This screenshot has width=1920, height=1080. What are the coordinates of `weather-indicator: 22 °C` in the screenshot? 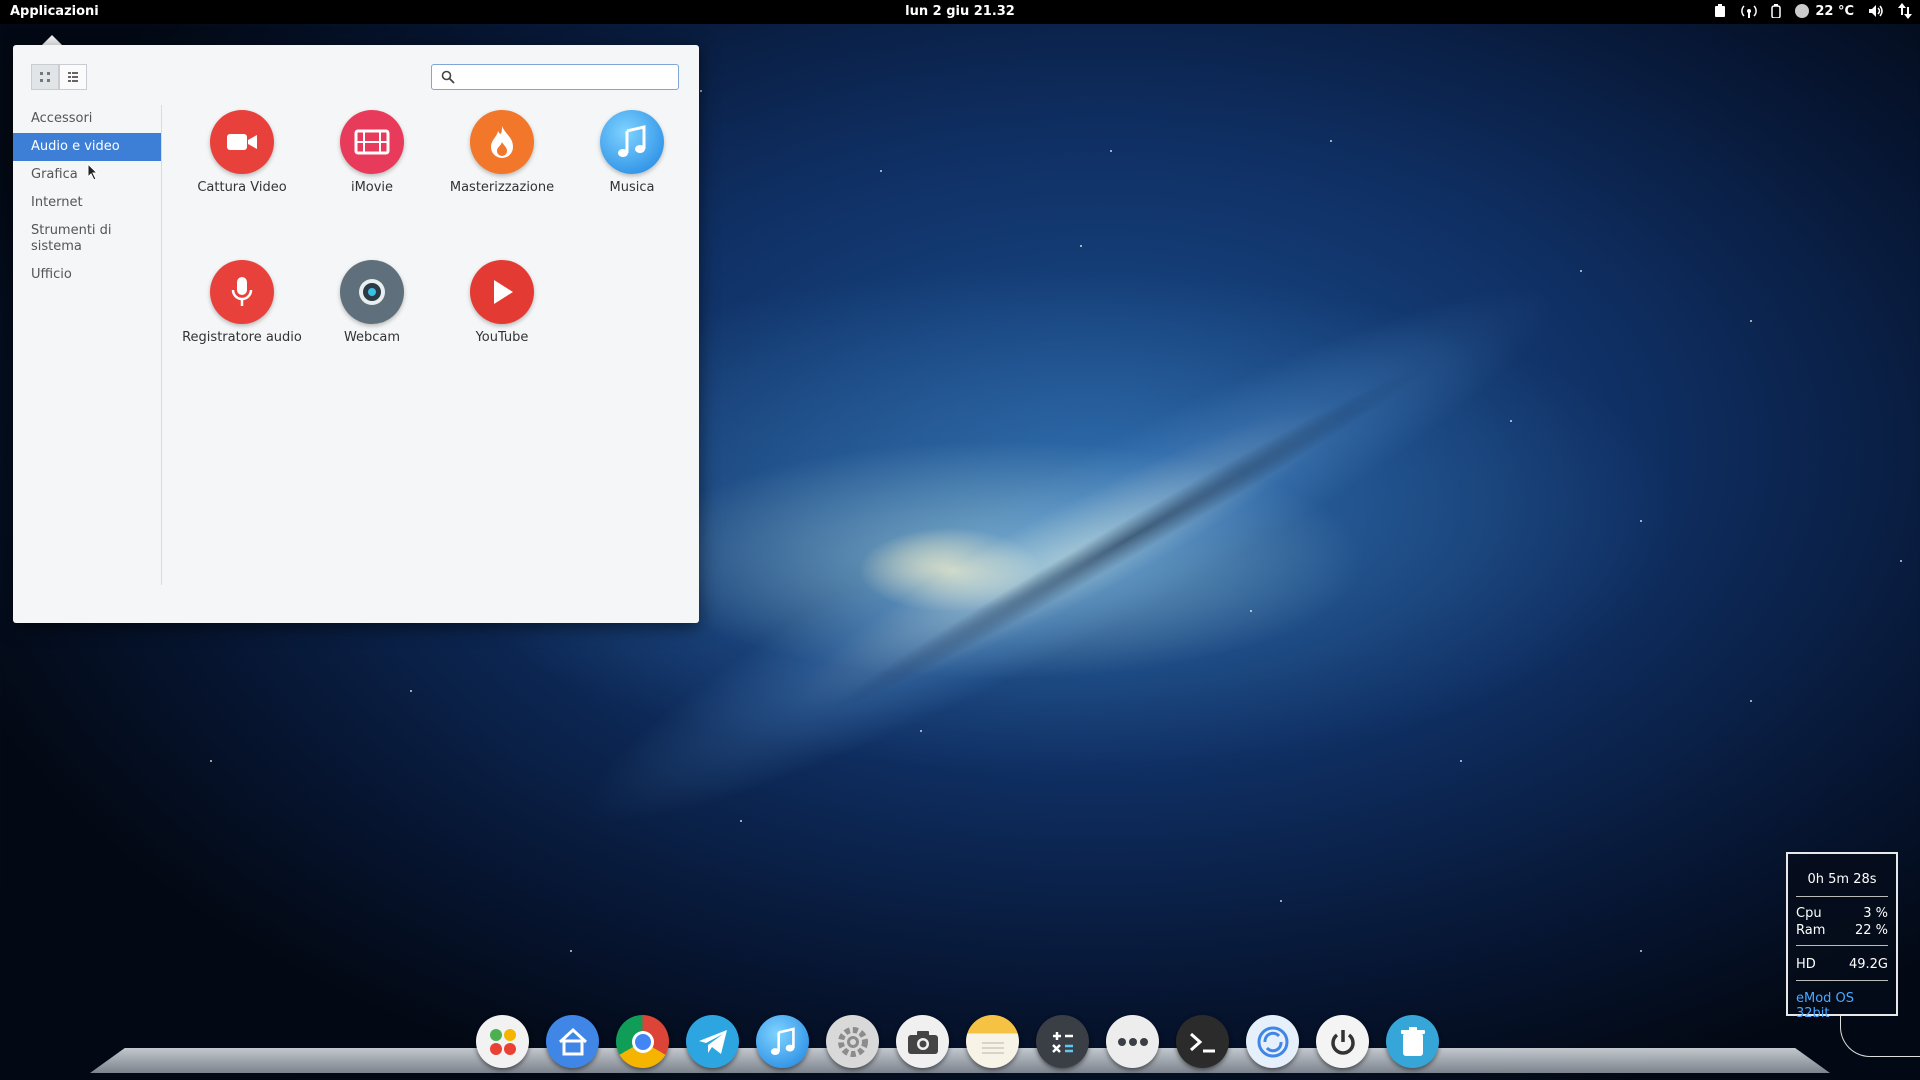 It's located at (1824, 11).